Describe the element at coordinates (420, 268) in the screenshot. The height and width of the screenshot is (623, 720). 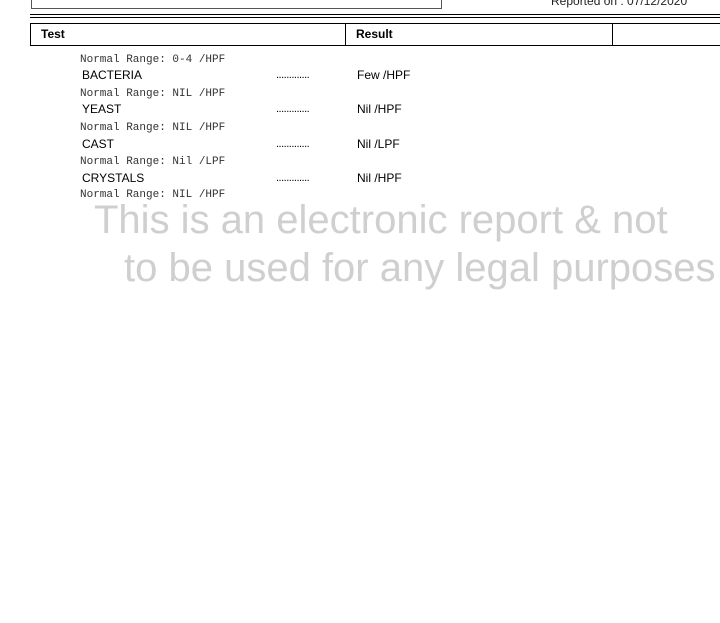
I see `watermark-line-2: to be used for any legal purposes` at that location.